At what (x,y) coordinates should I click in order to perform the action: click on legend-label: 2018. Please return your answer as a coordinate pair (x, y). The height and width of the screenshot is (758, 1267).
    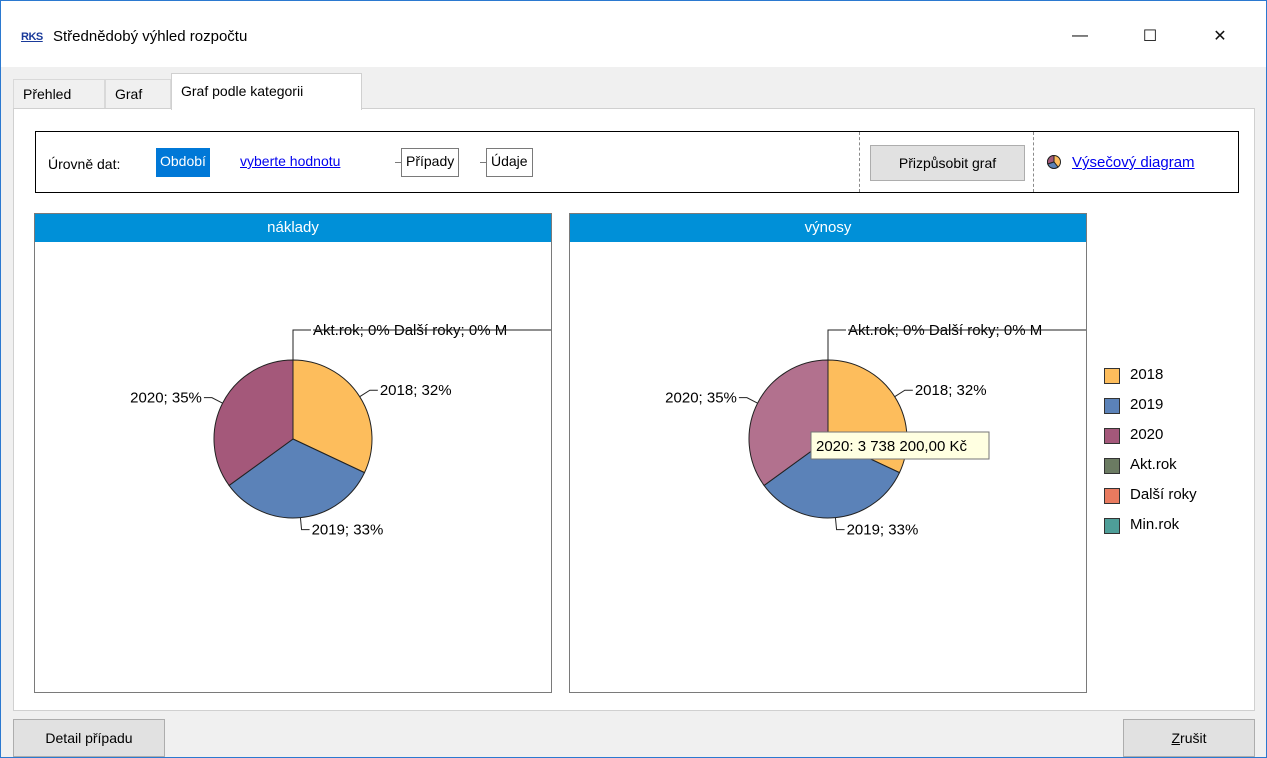
    Looking at the image, I should click on (1147, 374).